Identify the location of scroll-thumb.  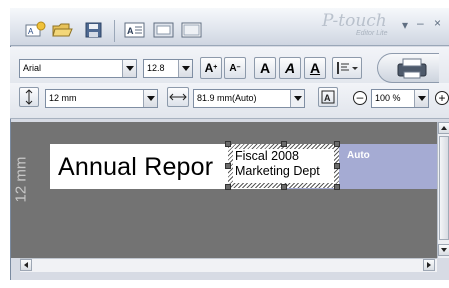
(444, 188).